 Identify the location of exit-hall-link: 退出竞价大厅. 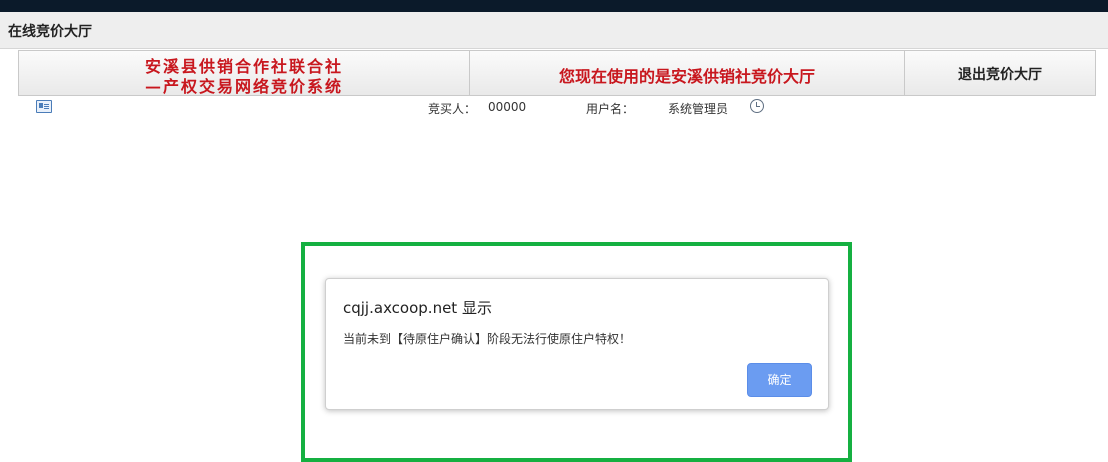
(1000, 74).